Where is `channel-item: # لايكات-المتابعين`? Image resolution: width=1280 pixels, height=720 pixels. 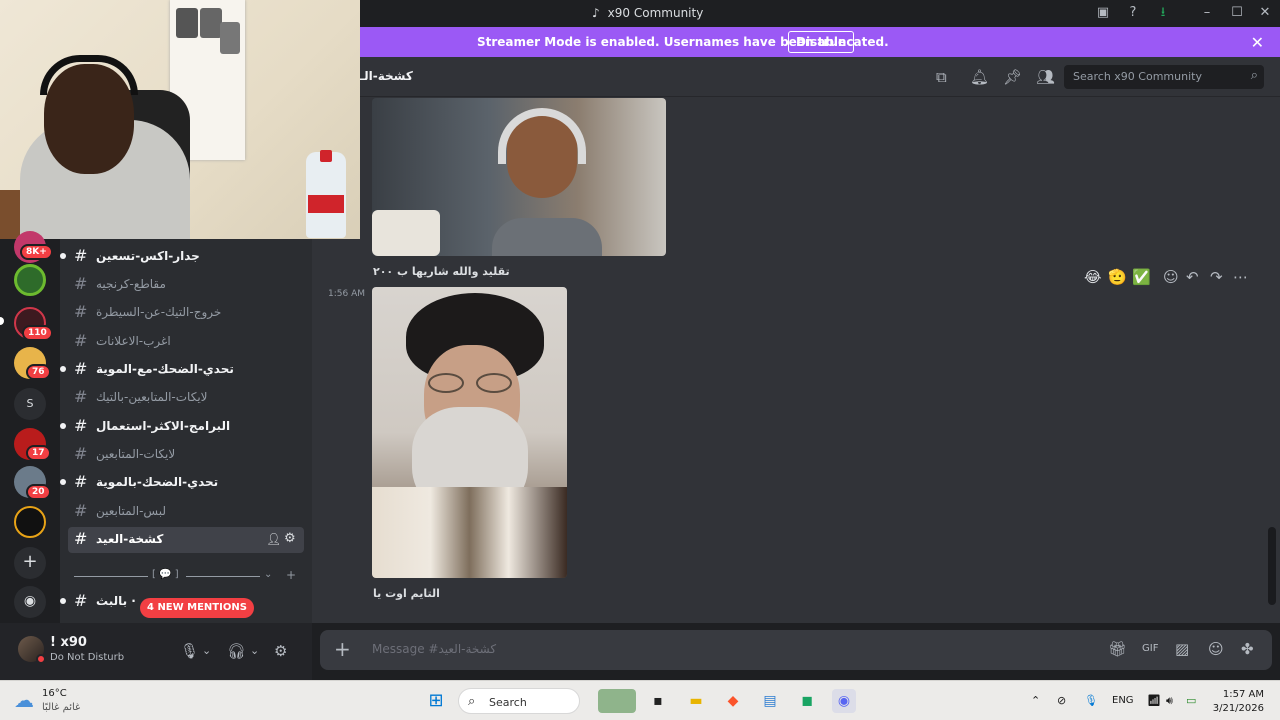 channel-item: # لايكات-المتابعين is located at coordinates (186, 455).